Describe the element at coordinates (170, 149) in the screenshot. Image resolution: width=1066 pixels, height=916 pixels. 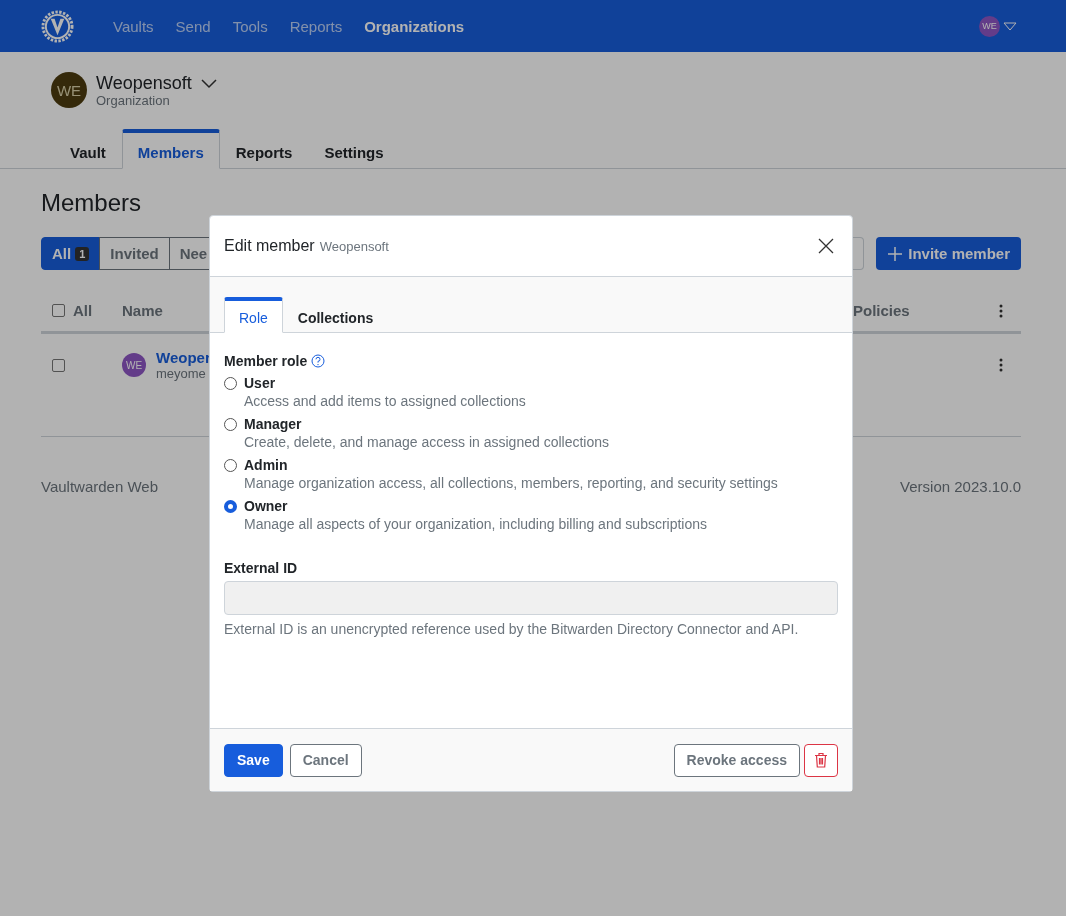
I see `tab: Members` at that location.